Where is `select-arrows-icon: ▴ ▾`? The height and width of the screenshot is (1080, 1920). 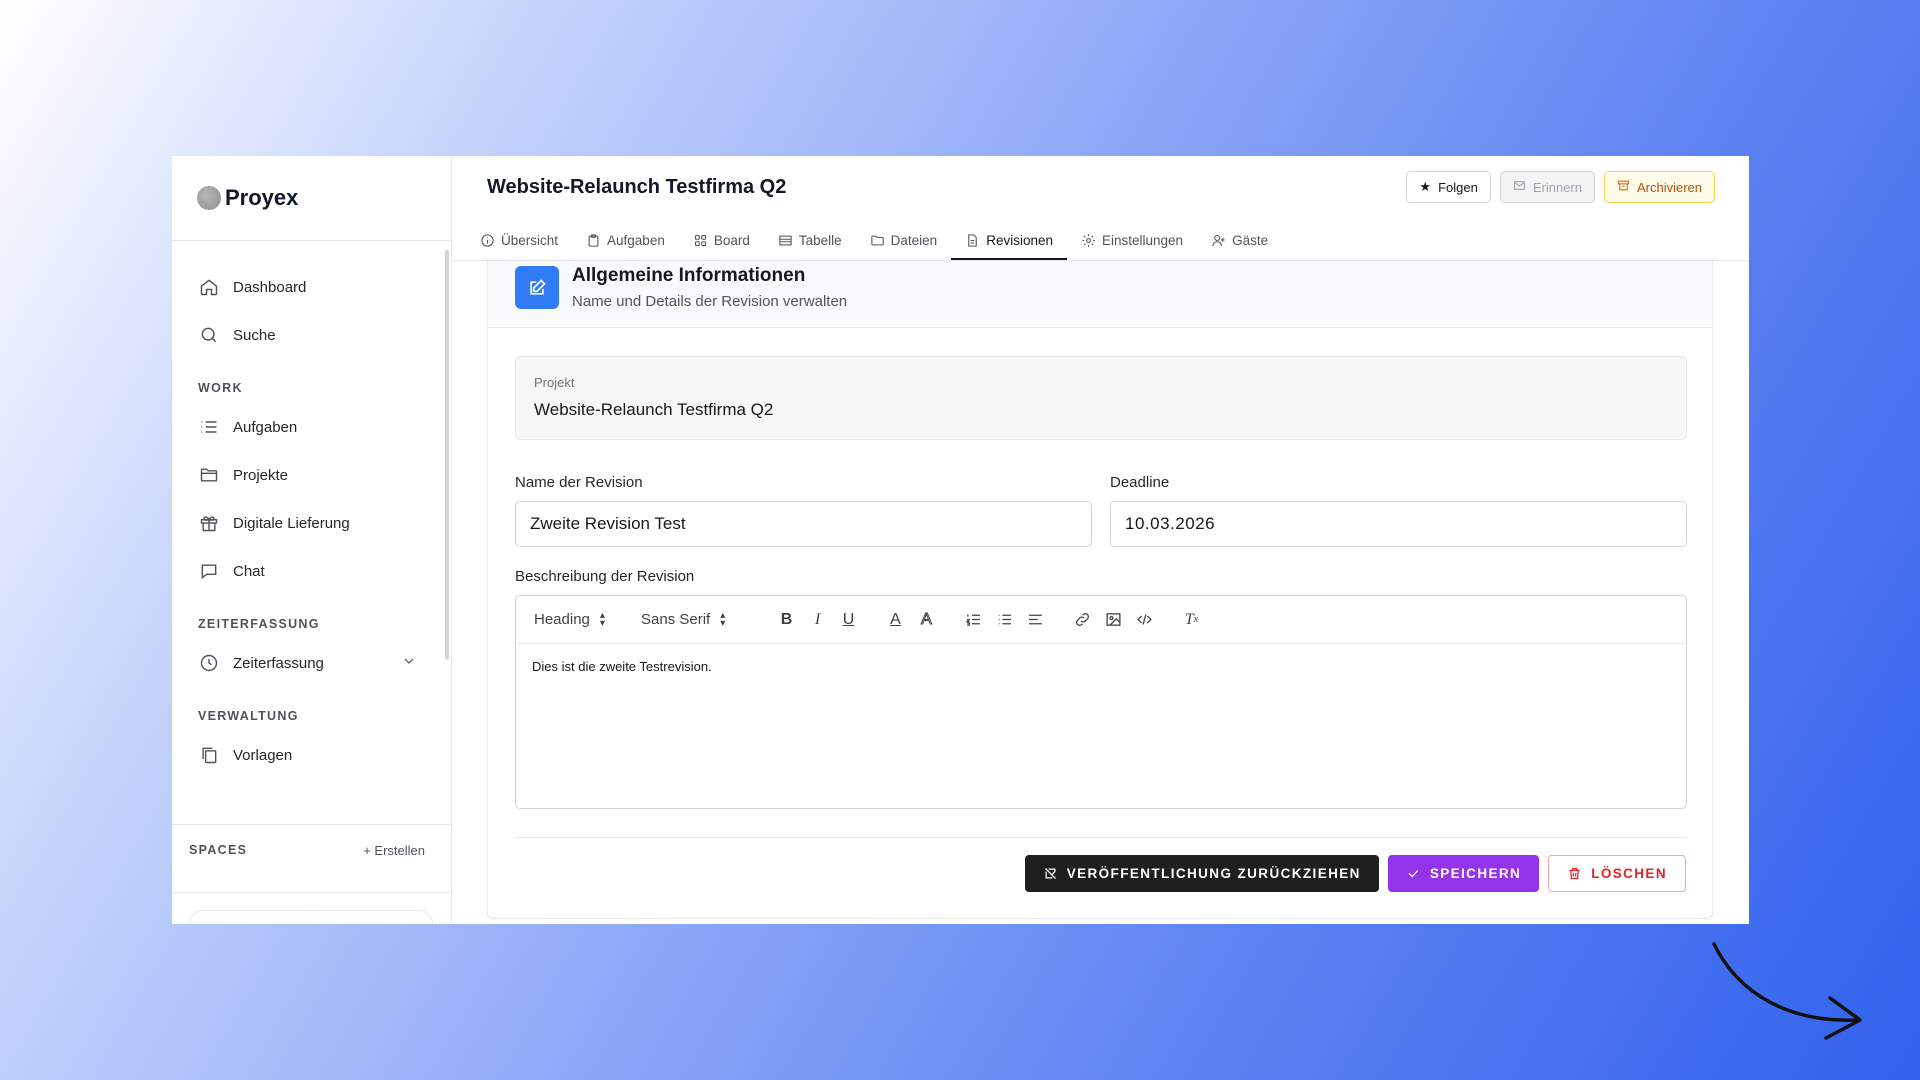 select-arrows-icon: ▴ ▾ is located at coordinates (602, 619).